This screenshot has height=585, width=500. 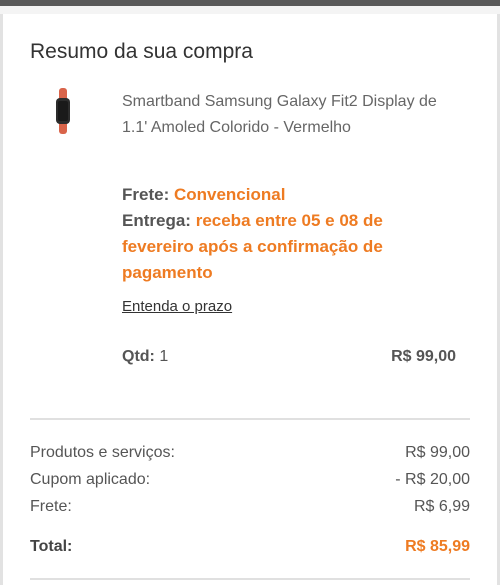 What do you see at coordinates (250, 3) in the screenshot?
I see `top-bar` at bounding box center [250, 3].